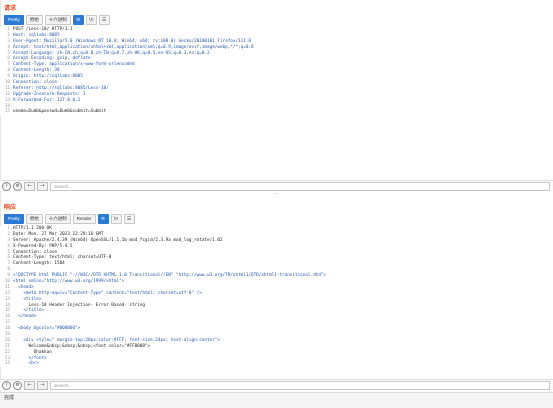 The width and height of the screenshot is (553, 408). Describe the element at coordinates (57, 218) in the screenshot. I see `response-tab-hex: 十六进制` at that location.